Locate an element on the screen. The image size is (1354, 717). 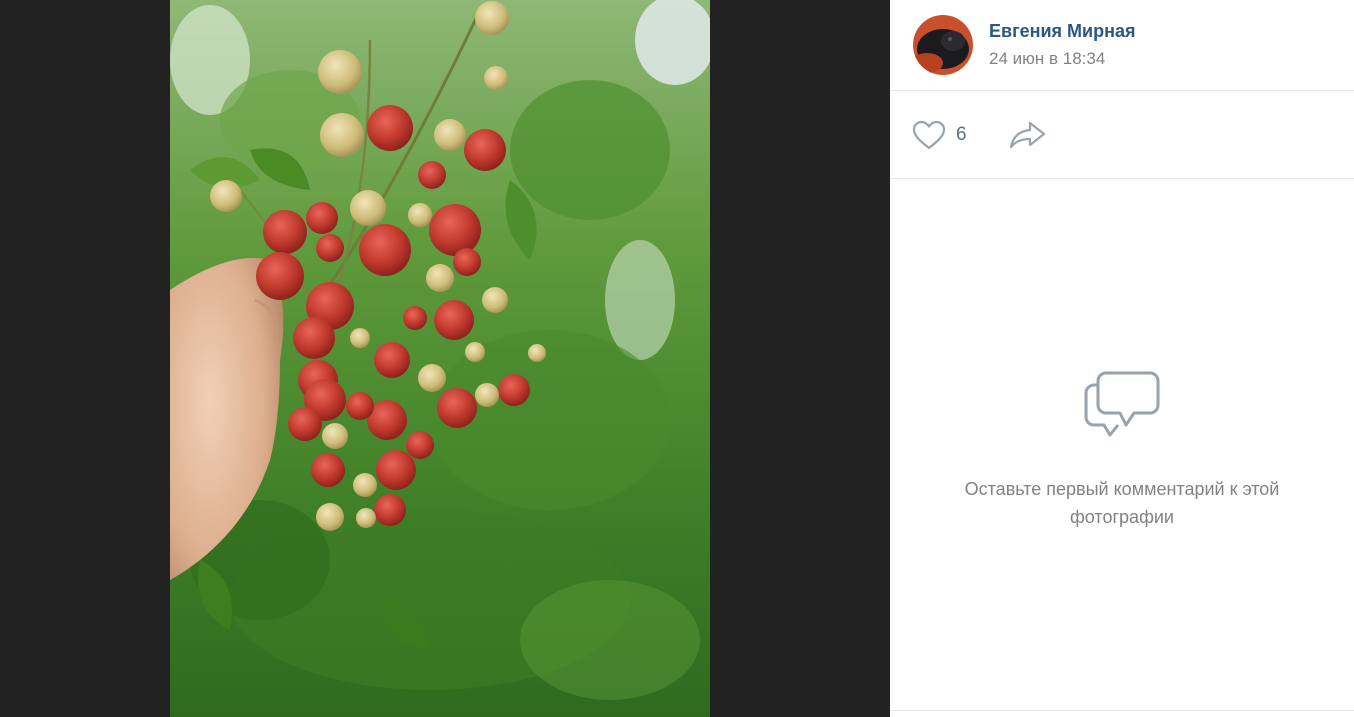
post-date: 24 июн в 18:34 is located at coordinates (1047, 59).